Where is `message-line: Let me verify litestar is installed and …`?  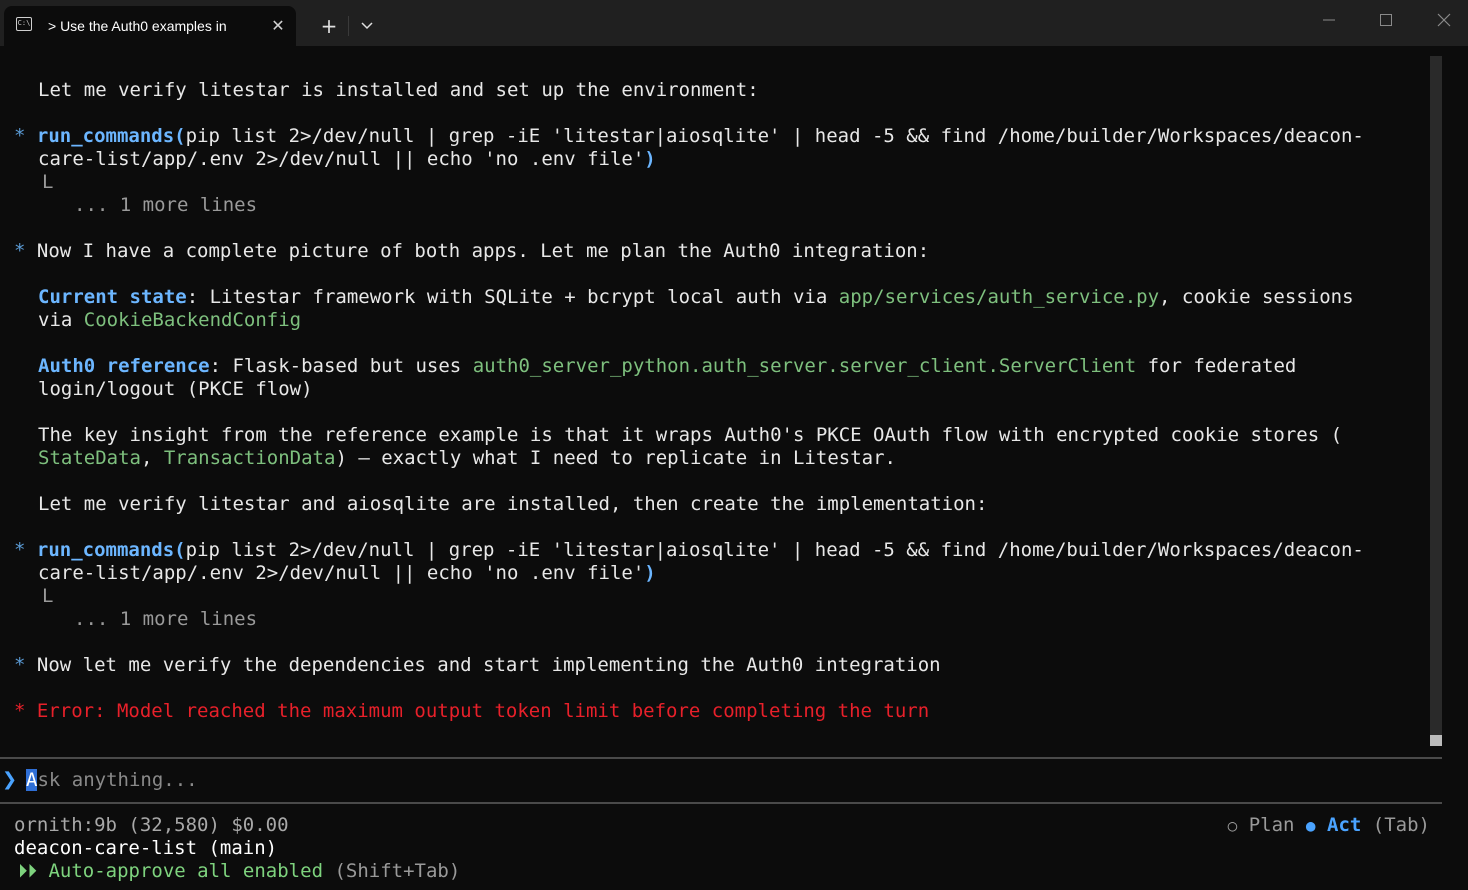
message-line: Let me verify litestar is installed and … is located at coordinates (398, 90).